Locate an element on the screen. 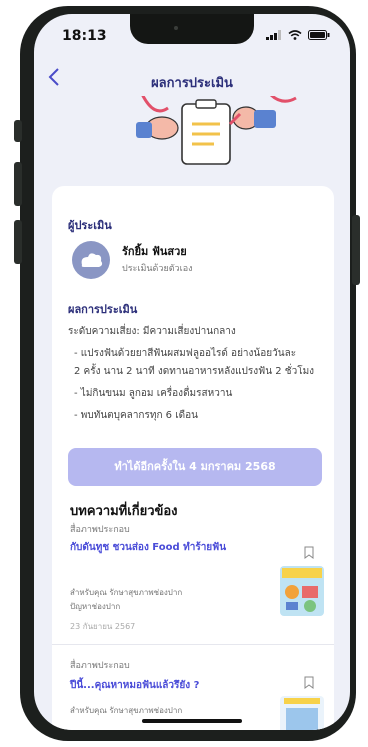  tooth-cloud-icon is located at coordinates (92, 260).